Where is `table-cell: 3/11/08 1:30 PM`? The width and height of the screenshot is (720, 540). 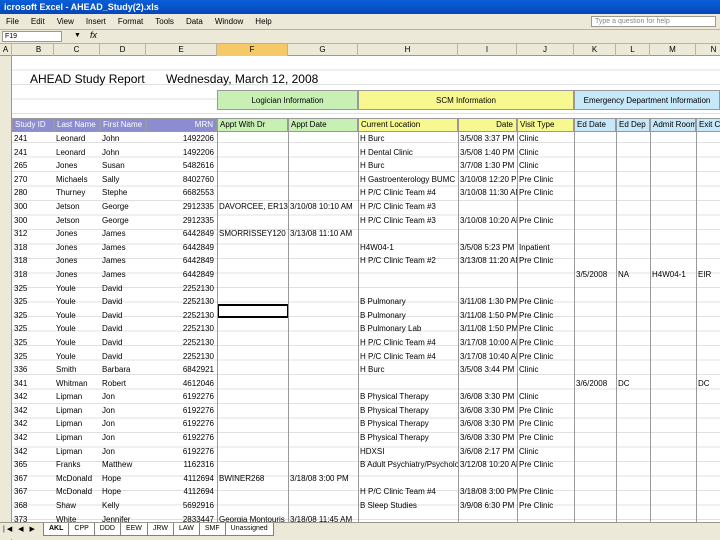
table-cell: 3/11/08 1:30 PM is located at coordinates (487, 302).